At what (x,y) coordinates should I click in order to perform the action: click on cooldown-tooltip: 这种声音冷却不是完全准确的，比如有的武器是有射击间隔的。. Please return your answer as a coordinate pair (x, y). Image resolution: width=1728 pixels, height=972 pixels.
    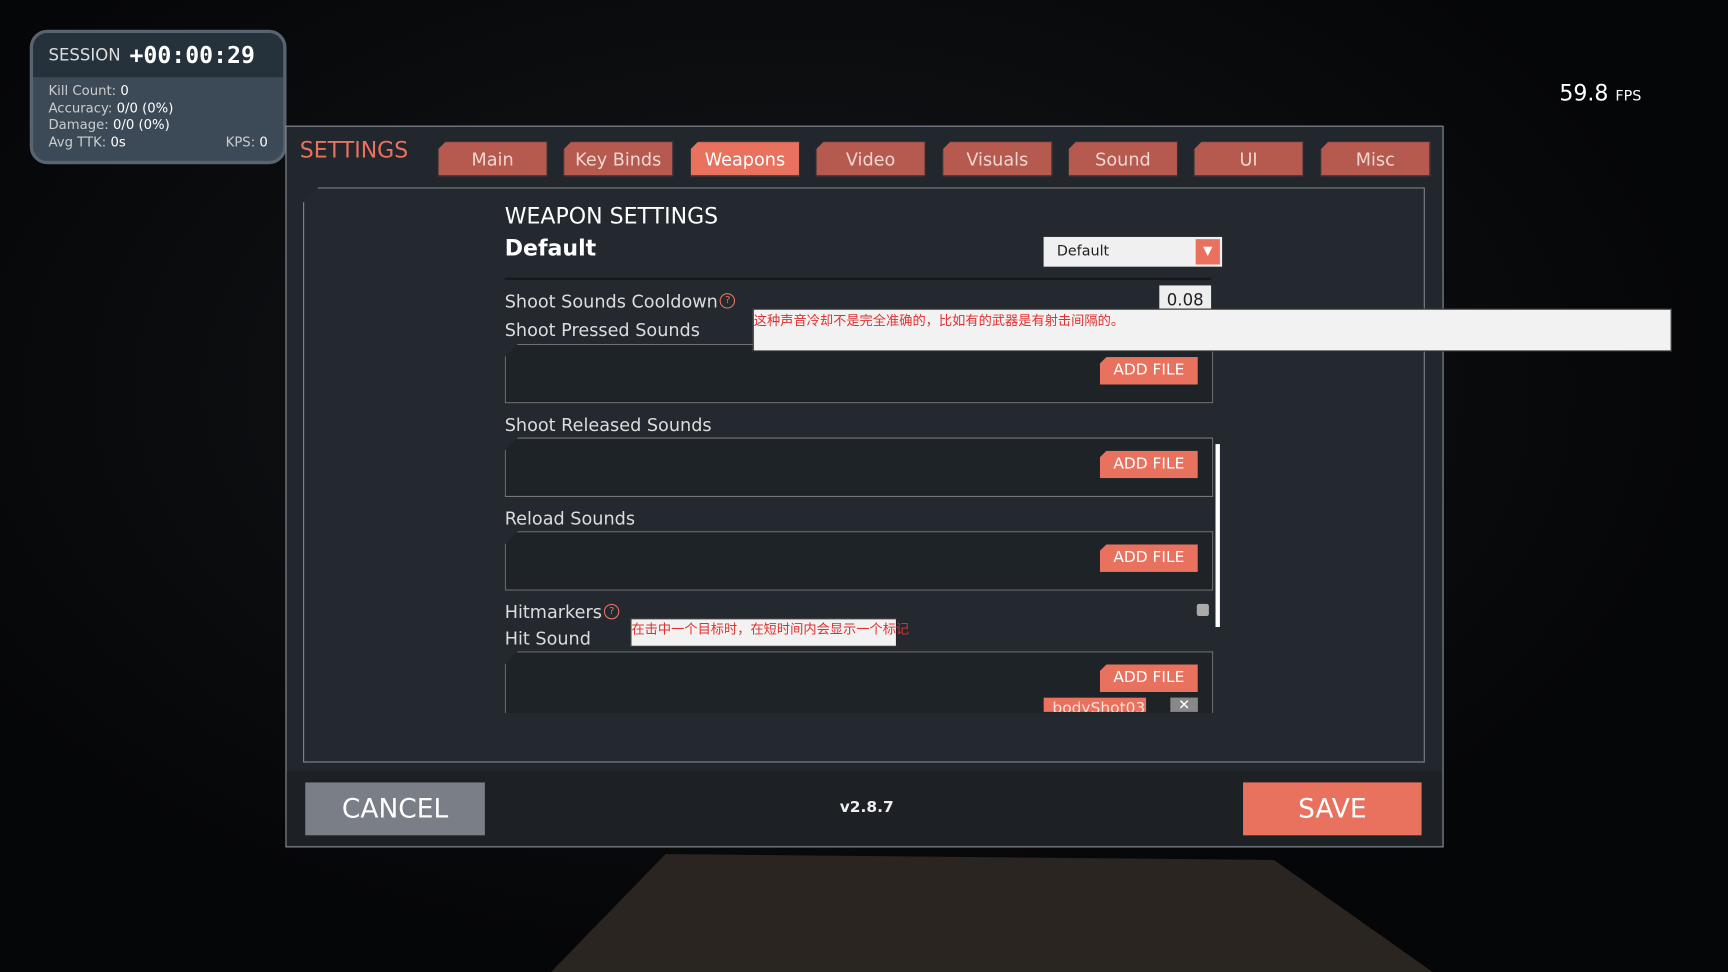
    Looking at the image, I should click on (1212, 330).